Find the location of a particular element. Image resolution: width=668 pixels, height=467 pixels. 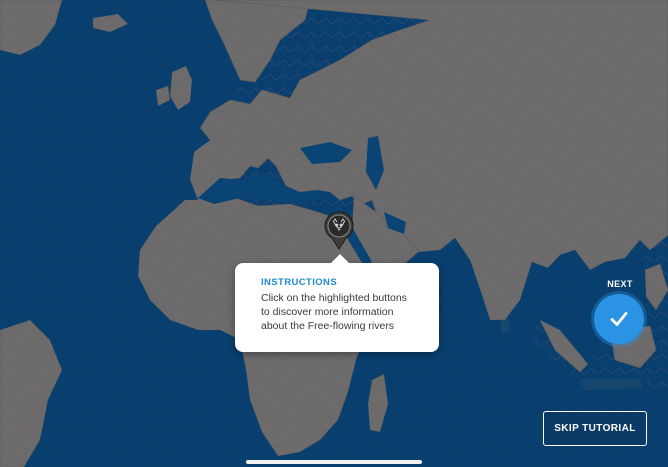

tooltip-line: about the Free-flowing rivers is located at coordinates (328, 326).